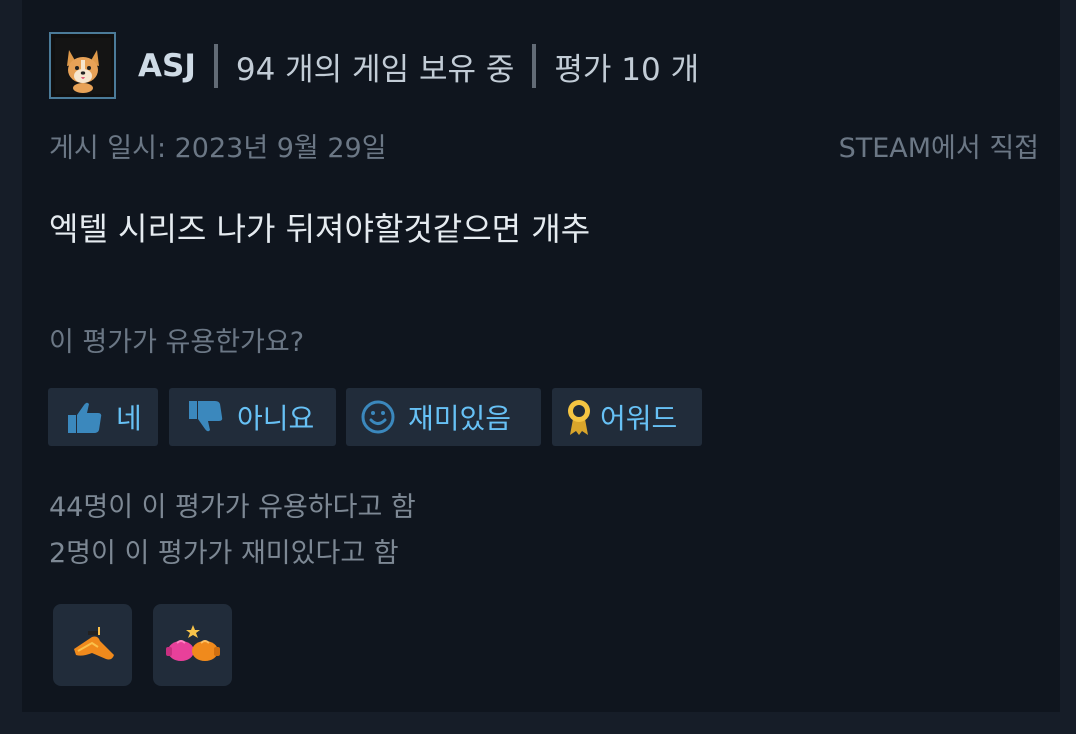 This screenshot has width=1076, height=734. What do you see at coordinates (460, 418) in the screenshot?
I see `vote-funny-label: 재미있음` at bounding box center [460, 418].